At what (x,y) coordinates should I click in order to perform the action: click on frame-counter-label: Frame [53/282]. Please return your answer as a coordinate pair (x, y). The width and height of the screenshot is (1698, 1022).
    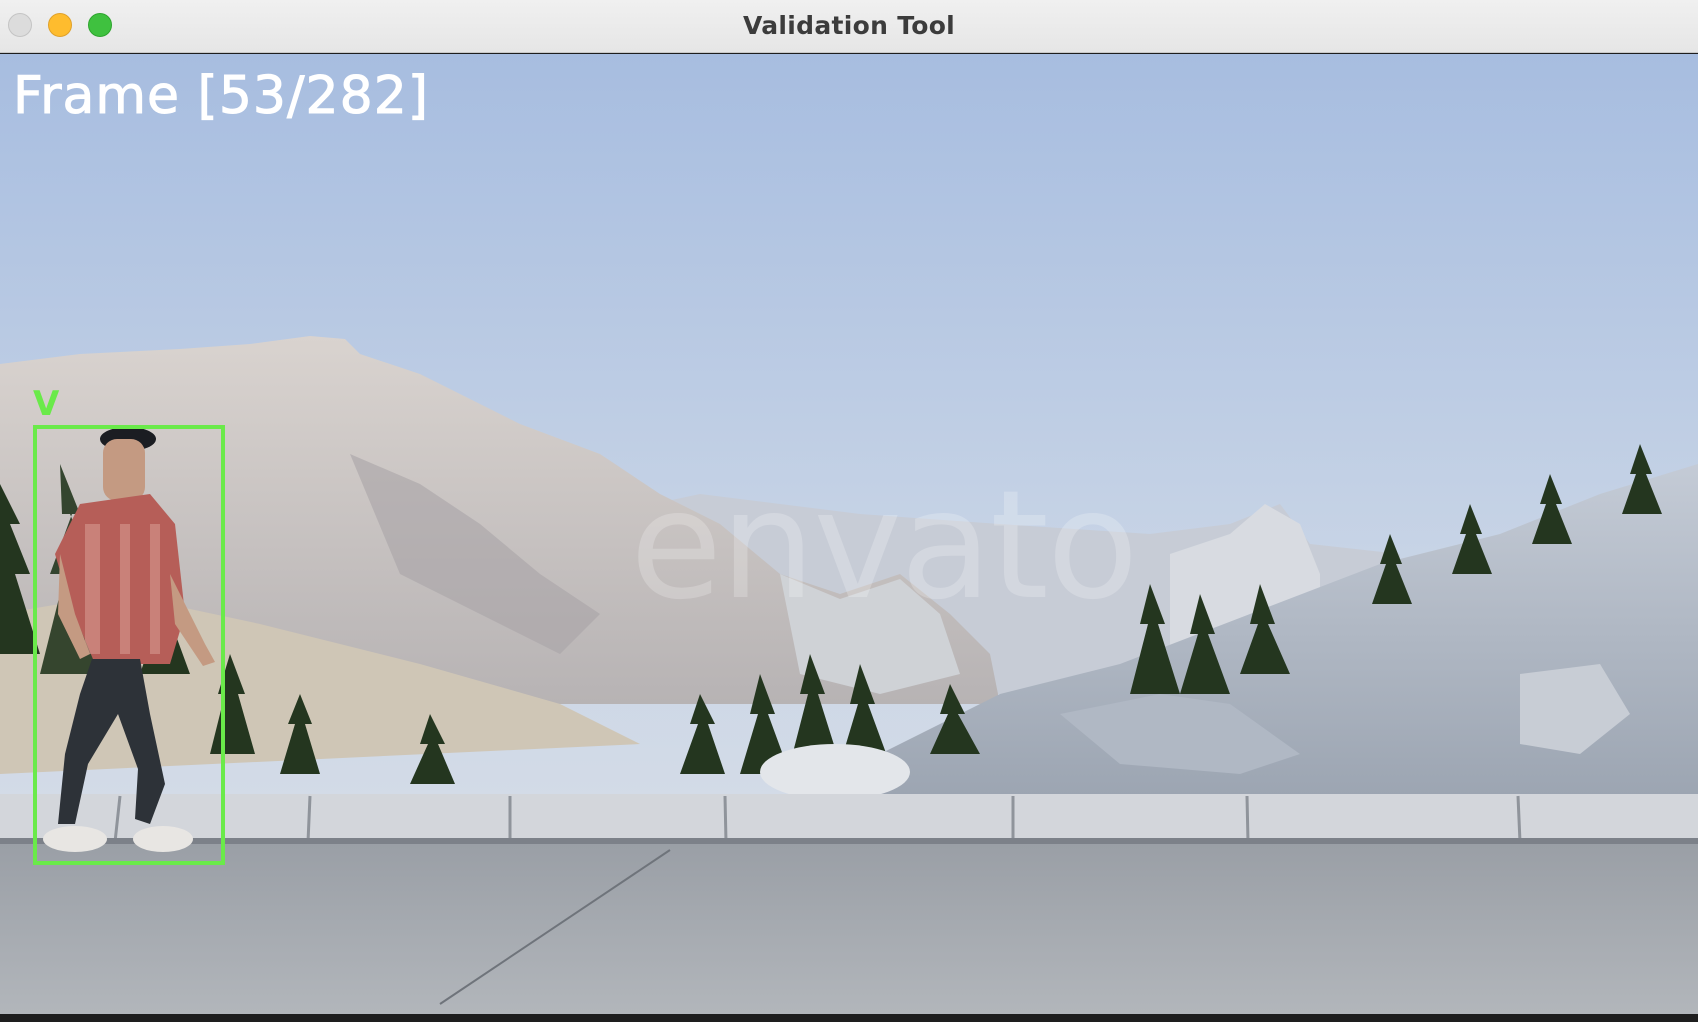
    Looking at the image, I should click on (221, 96).